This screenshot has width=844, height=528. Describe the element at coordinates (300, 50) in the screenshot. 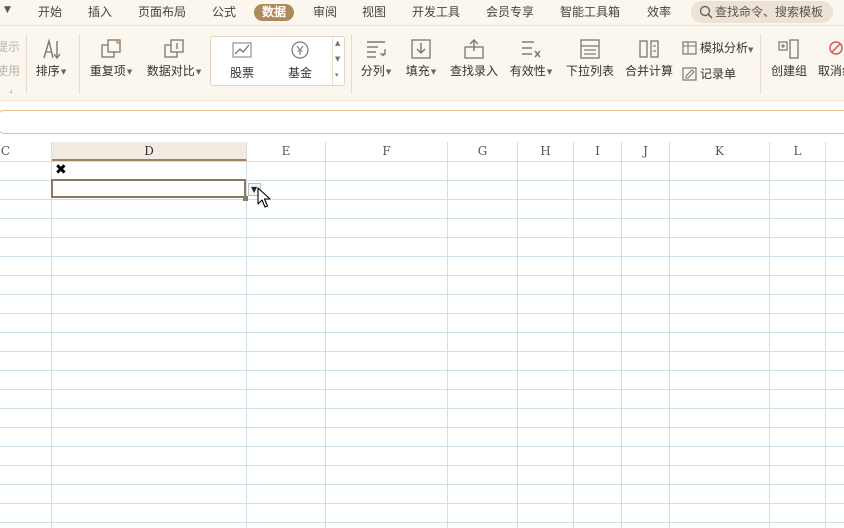

I see `yuan-coin-icon` at that location.